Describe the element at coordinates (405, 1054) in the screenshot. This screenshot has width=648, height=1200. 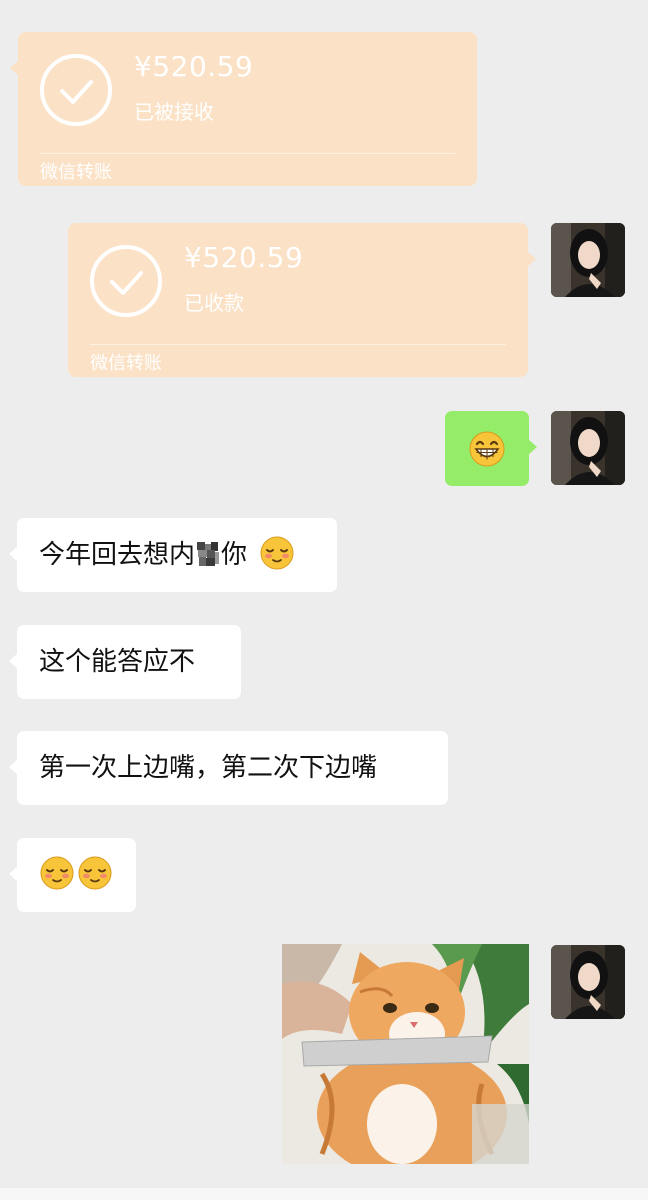
I see `cat-sticker-image` at that location.